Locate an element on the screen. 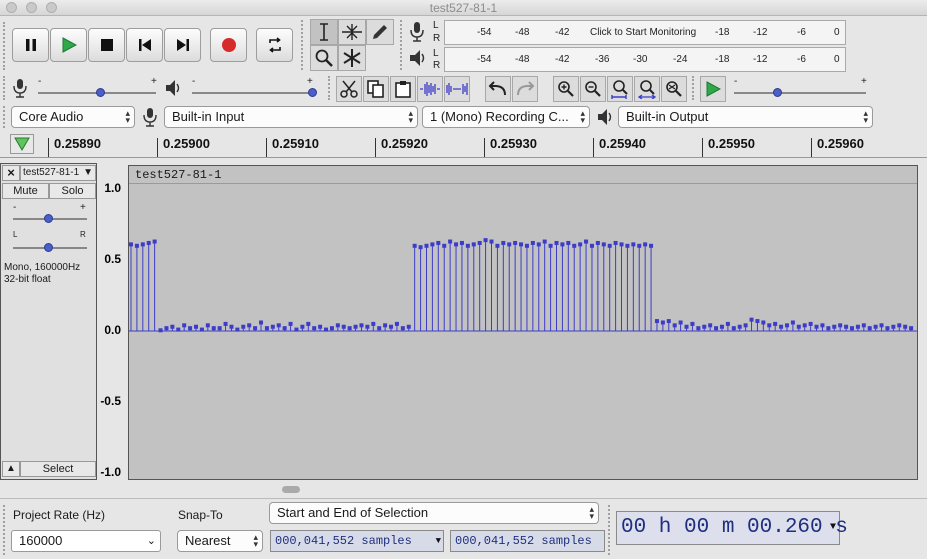 This screenshot has height=559, width=927. recording-device-select: Built-in Input ▴ ▾ is located at coordinates (291, 117).